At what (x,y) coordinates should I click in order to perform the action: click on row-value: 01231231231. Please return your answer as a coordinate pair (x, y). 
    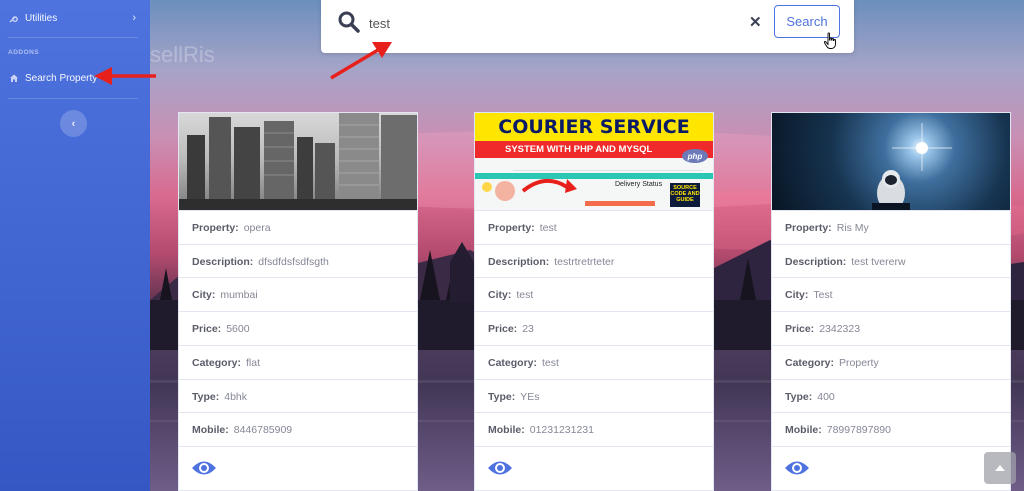
    Looking at the image, I should click on (561, 429).